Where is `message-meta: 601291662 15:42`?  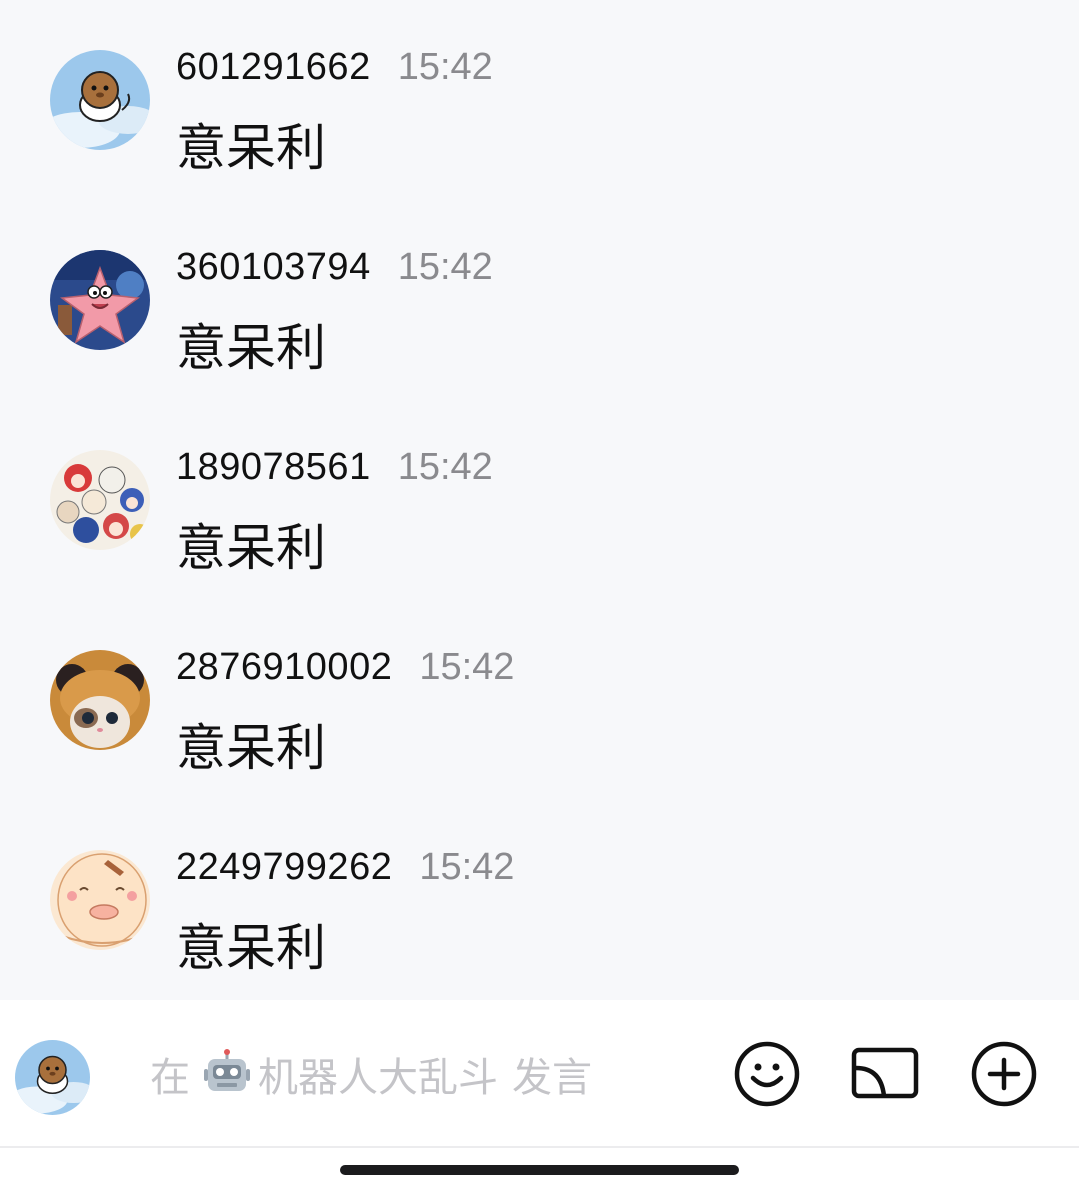
message-meta: 601291662 15:42 is located at coordinates (334, 68).